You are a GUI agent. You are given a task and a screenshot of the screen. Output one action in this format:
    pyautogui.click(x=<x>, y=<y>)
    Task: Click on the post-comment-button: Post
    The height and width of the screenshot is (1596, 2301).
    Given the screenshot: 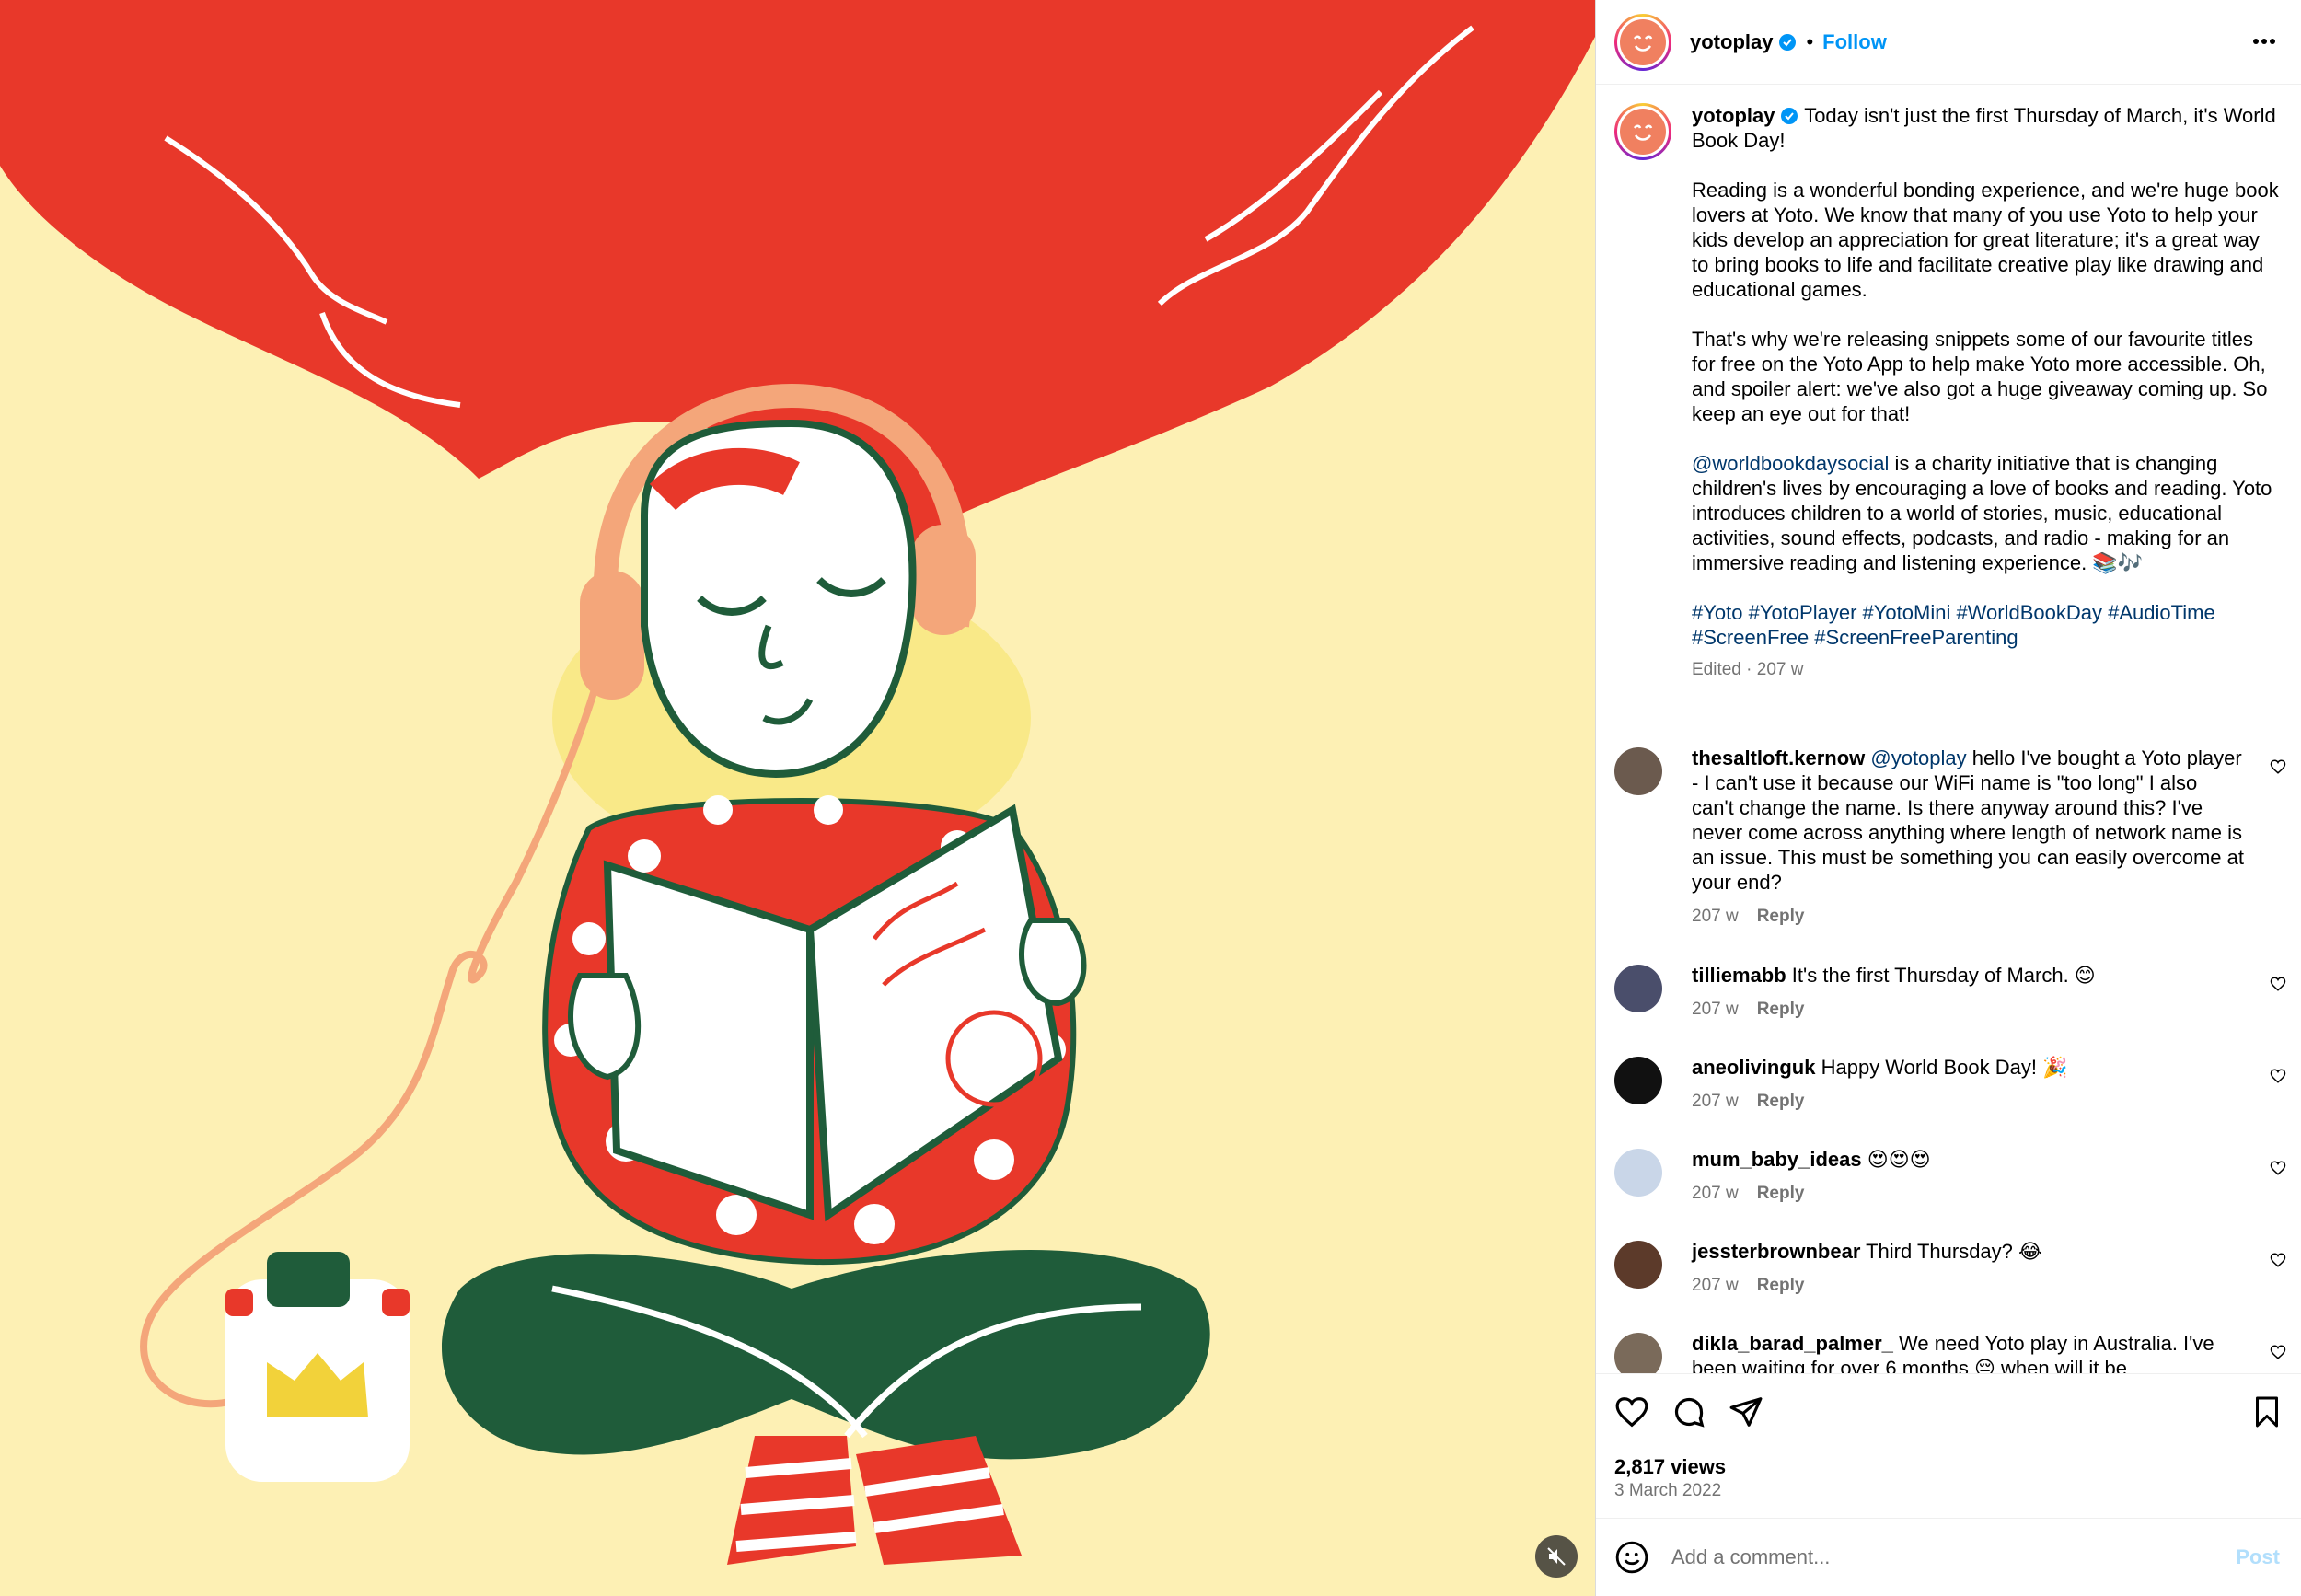 What is the action you would take?
    pyautogui.click(x=2258, y=1557)
    